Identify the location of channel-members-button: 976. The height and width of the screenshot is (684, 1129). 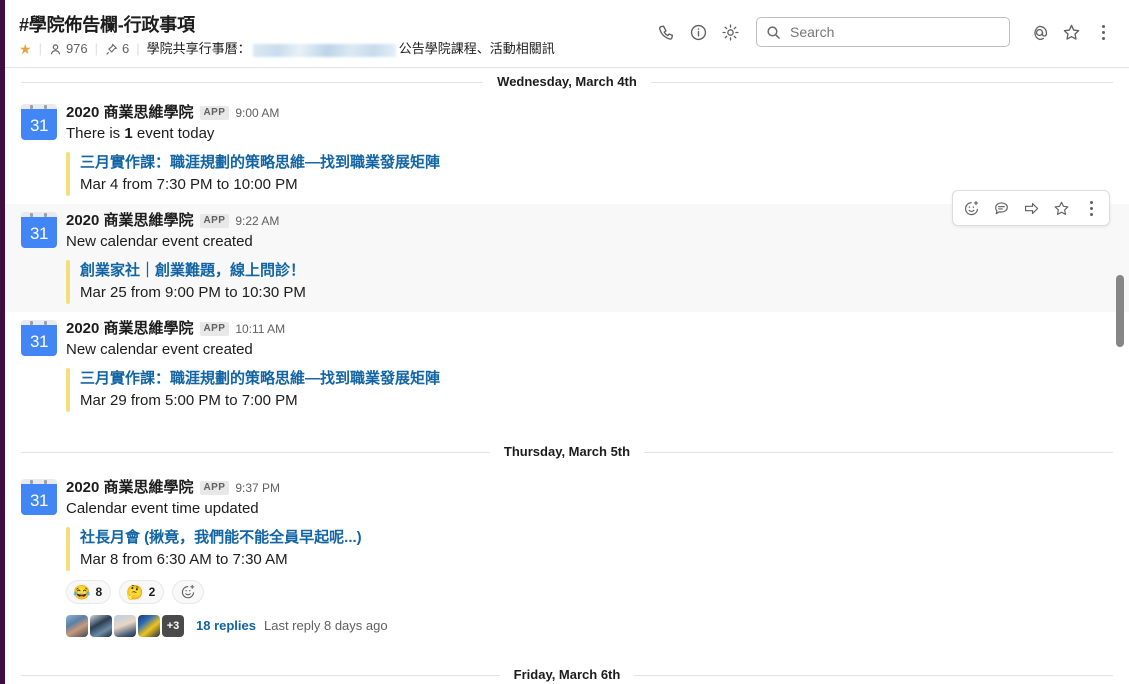
(68, 49).